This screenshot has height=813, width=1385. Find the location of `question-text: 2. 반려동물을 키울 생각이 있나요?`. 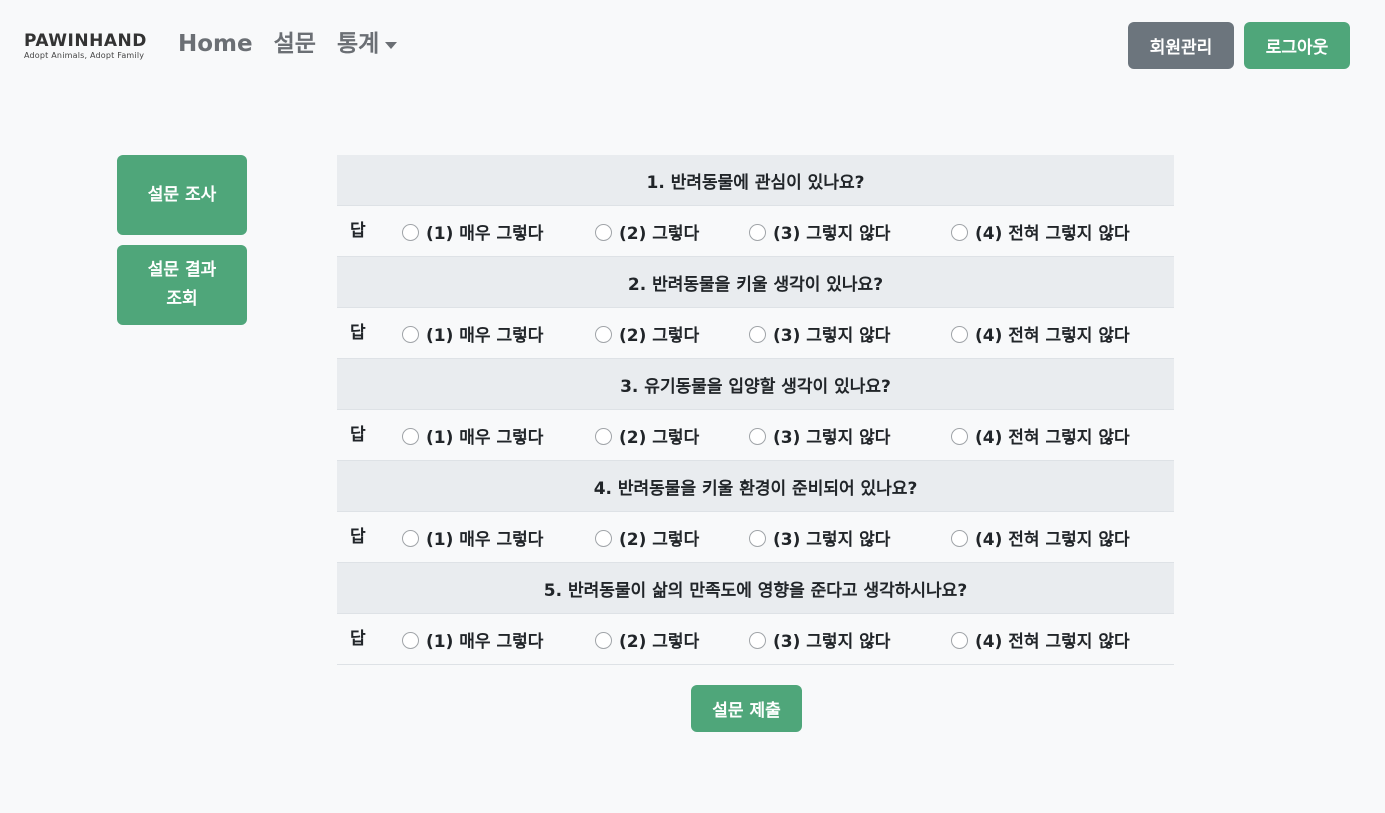

question-text: 2. 반려동물을 키울 생각이 있나요? is located at coordinates (755, 284).